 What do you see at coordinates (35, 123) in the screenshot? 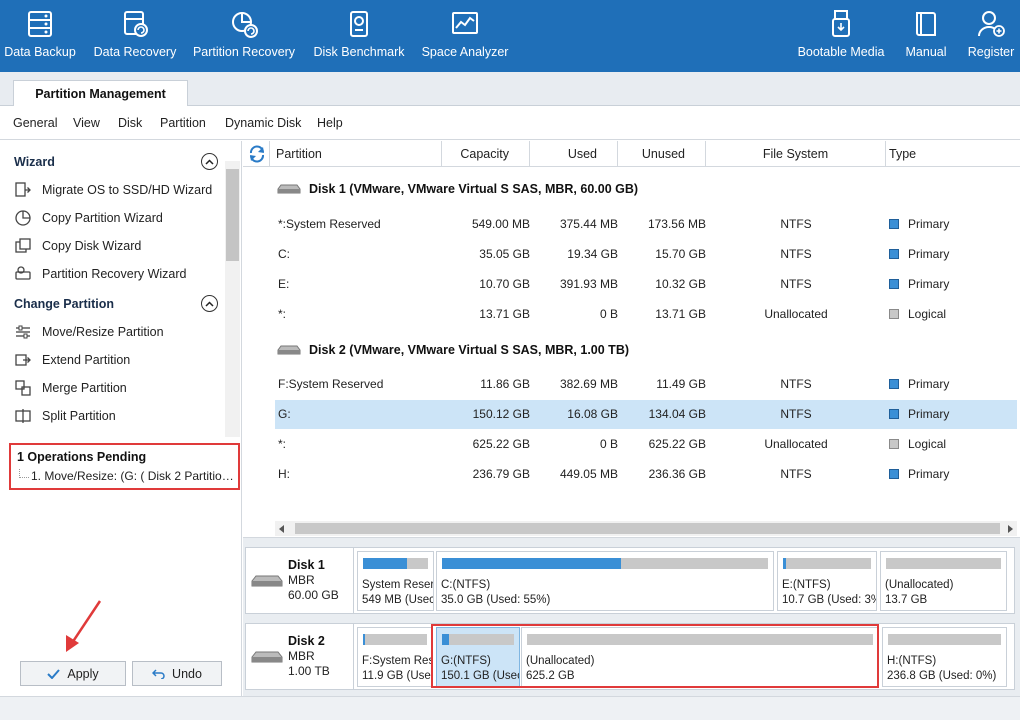
I see `menu-general: General` at bounding box center [35, 123].